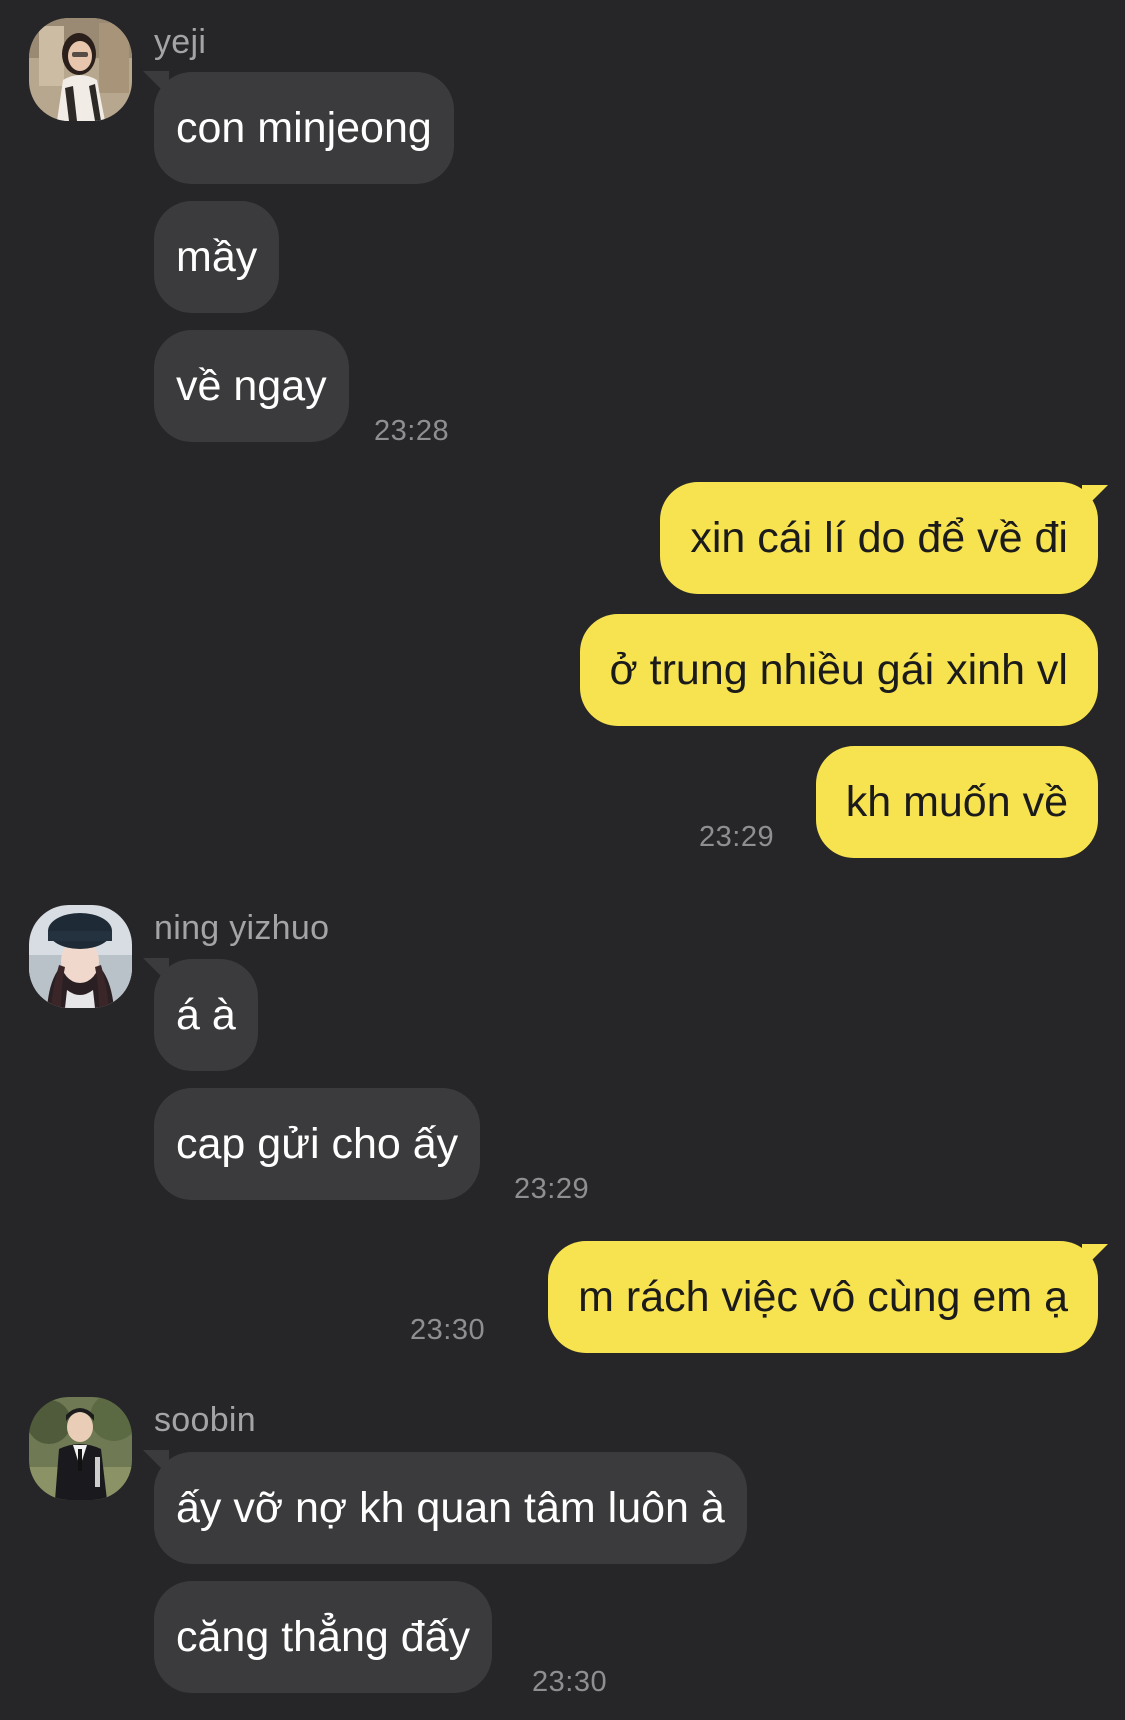 Image resolution: width=1125 pixels, height=1720 pixels. I want to click on avatar-ning-yizhuo, so click(80, 956).